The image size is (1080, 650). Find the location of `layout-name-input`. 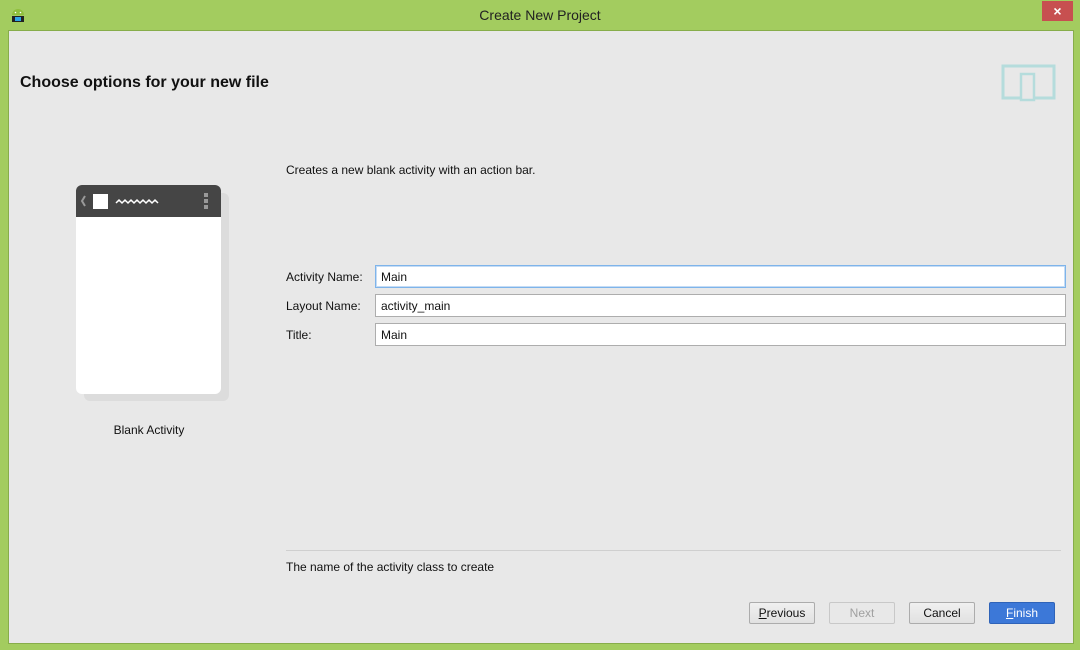

layout-name-input is located at coordinates (720, 305).